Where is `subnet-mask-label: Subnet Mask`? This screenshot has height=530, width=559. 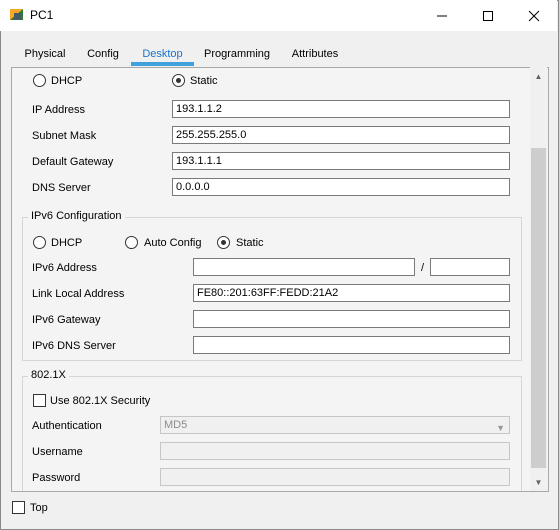 subnet-mask-label: Subnet Mask is located at coordinates (64, 136).